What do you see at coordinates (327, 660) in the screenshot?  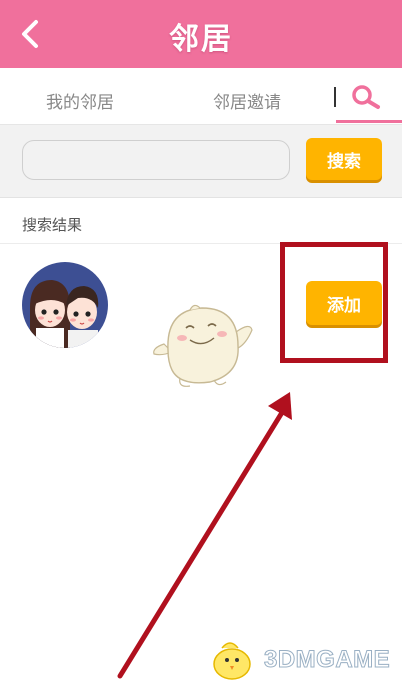 I see `watermark-text: 3DMGAME` at bounding box center [327, 660].